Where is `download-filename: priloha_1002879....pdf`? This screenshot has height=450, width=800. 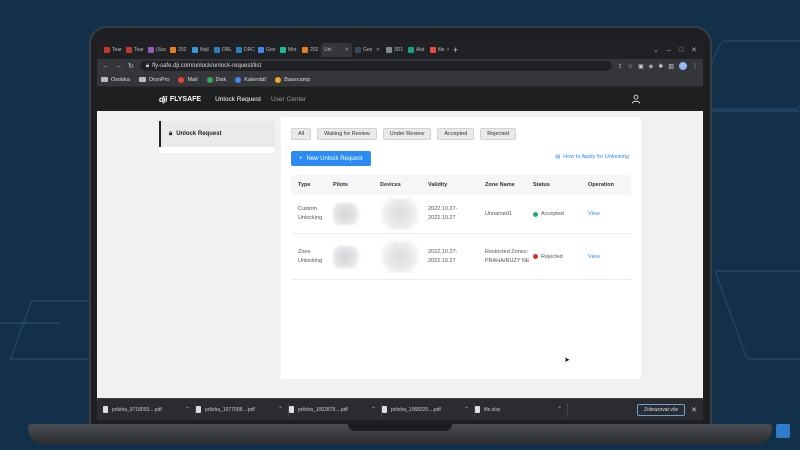
download-filename: priloha_1002879....pdf is located at coordinates (323, 409).